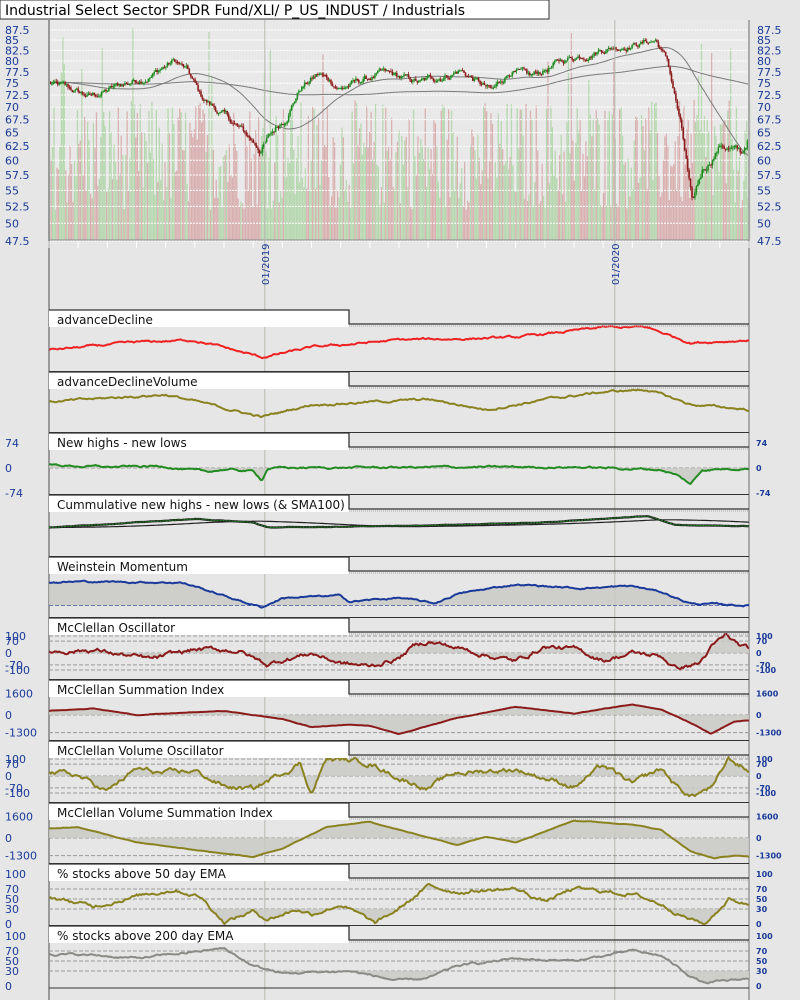 Image resolution: width=800 pixels, height=1000 pixels. Describe the element at coordinates (165, 813) in the screenshot. I see `panel-title: McClellan Volume Summation Index` at that location.